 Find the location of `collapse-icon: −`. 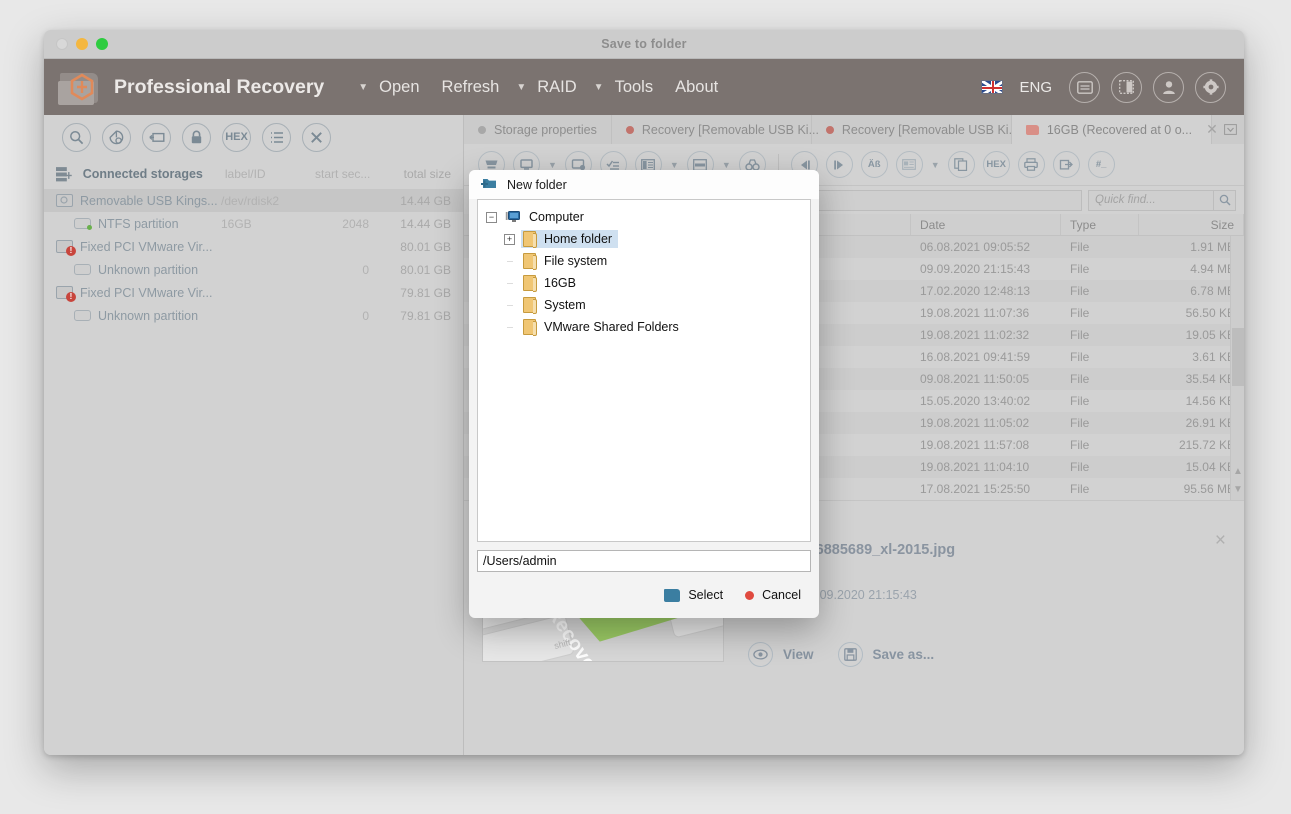

collapse-icon: − is located at coordinates (491, 217).